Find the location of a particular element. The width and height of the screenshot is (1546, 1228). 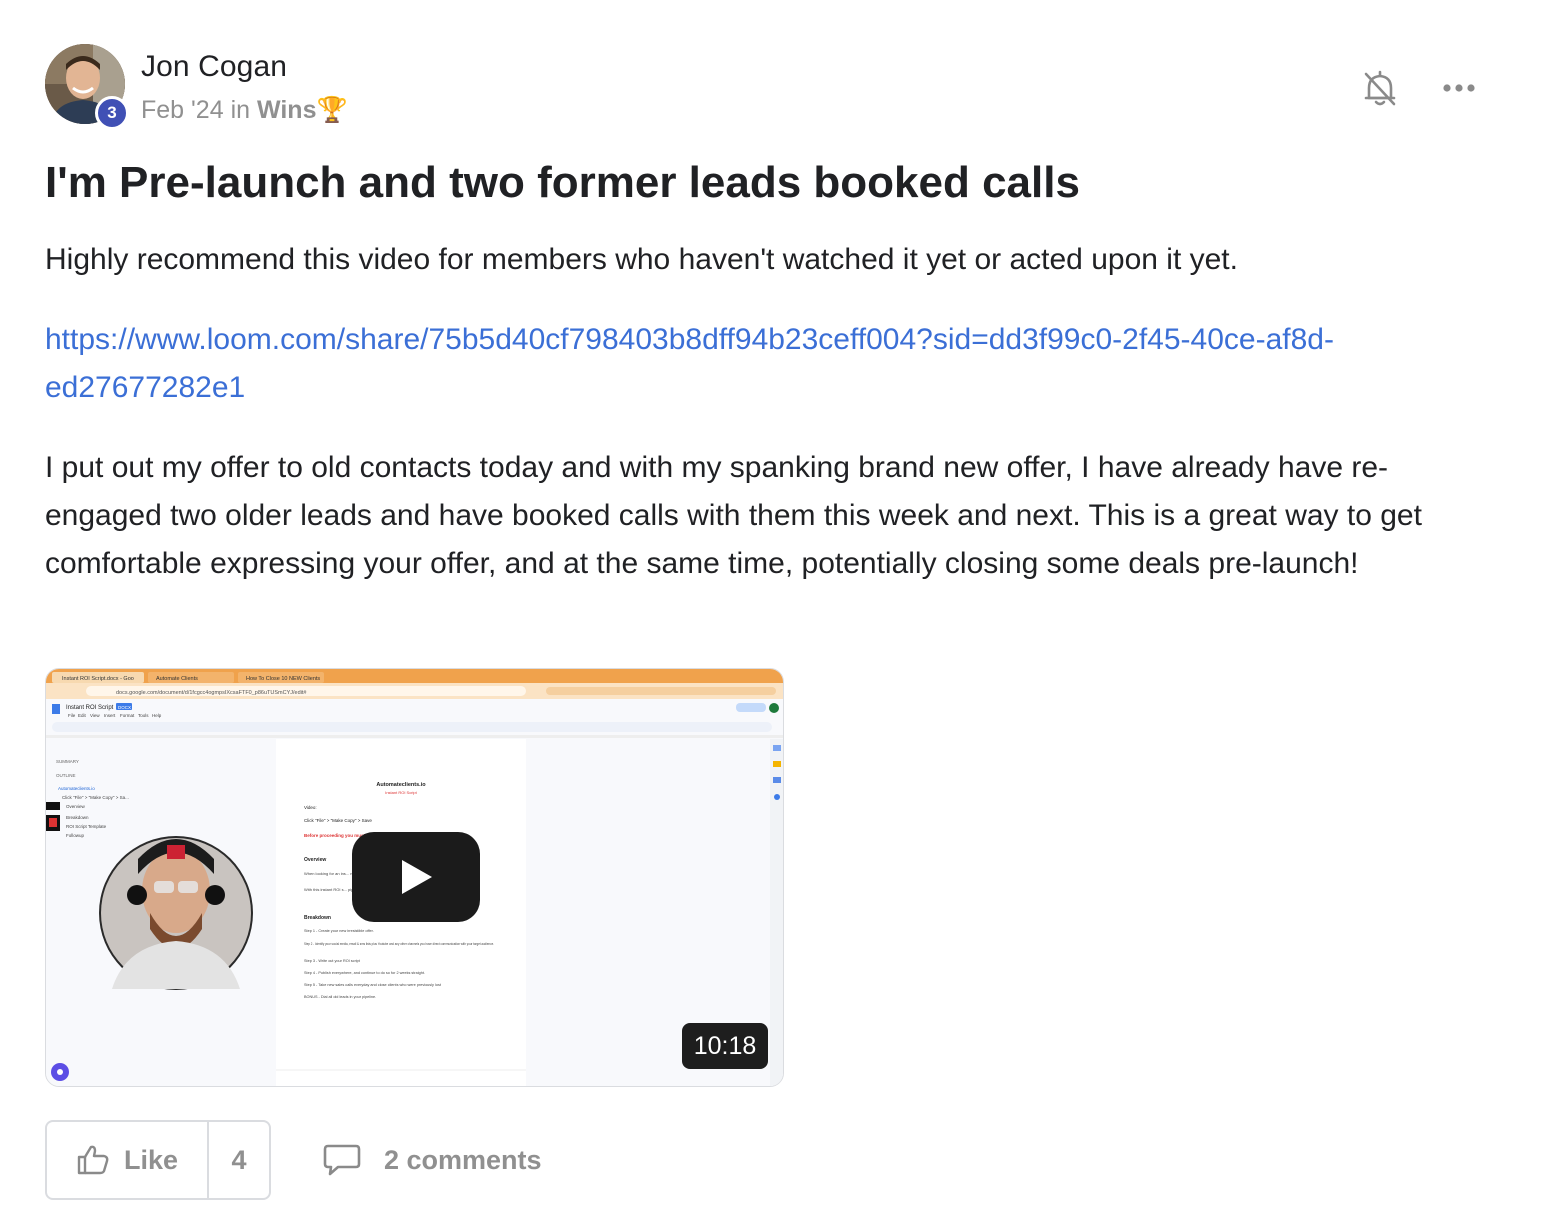

like-group: Like 4 is located at coordinates (158, 1160).